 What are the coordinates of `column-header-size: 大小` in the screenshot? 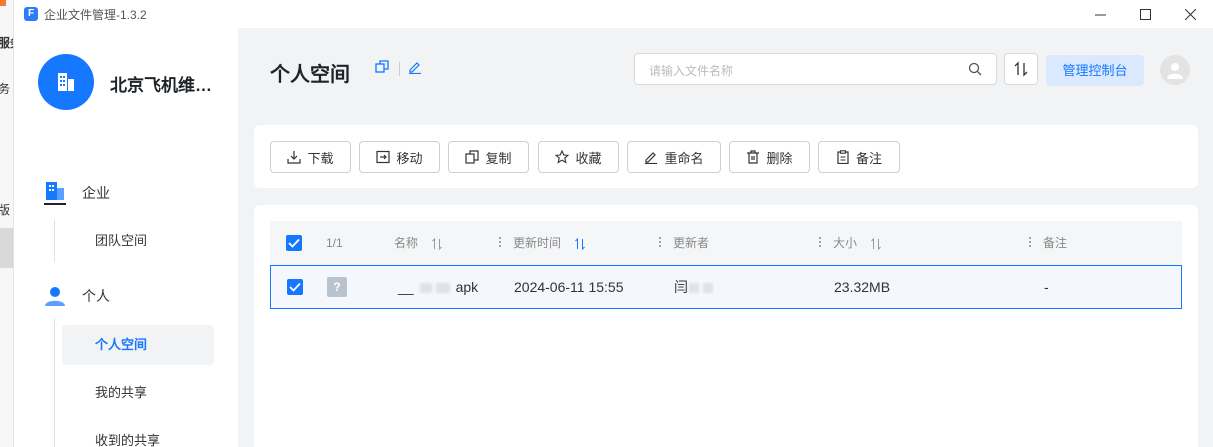 It's located at (857, 243).